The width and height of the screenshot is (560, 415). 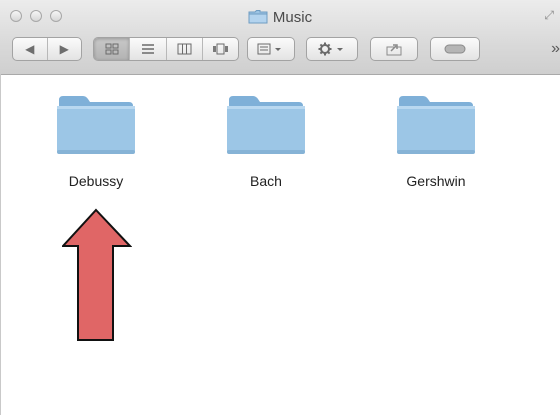 I want to click on tag-icon, so click(x=455, y=49).